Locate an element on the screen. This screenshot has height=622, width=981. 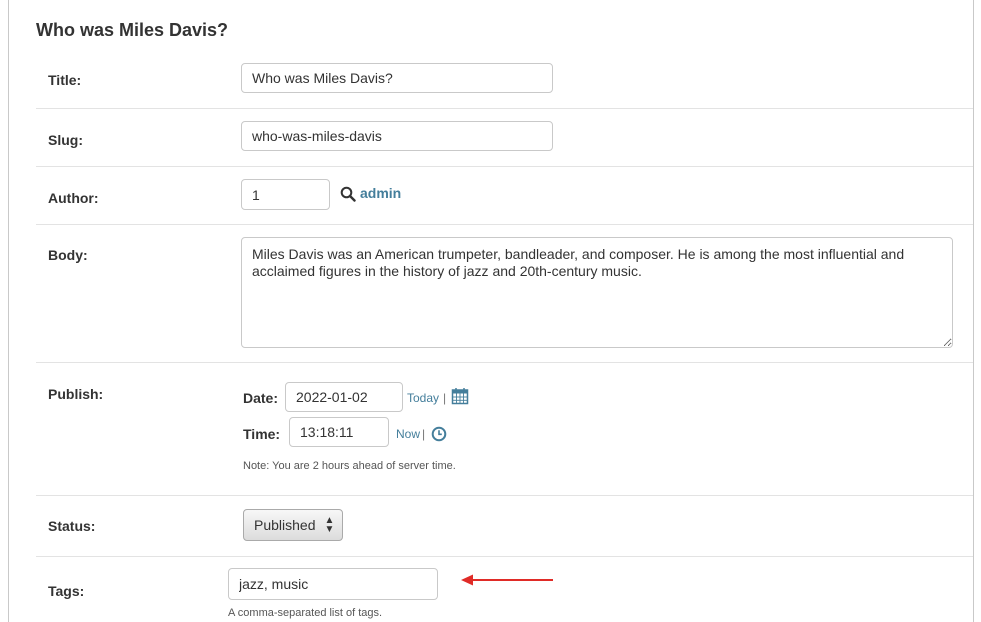
select-arrows-icon: ▲ ▼ is located at coordinates (329, 525).